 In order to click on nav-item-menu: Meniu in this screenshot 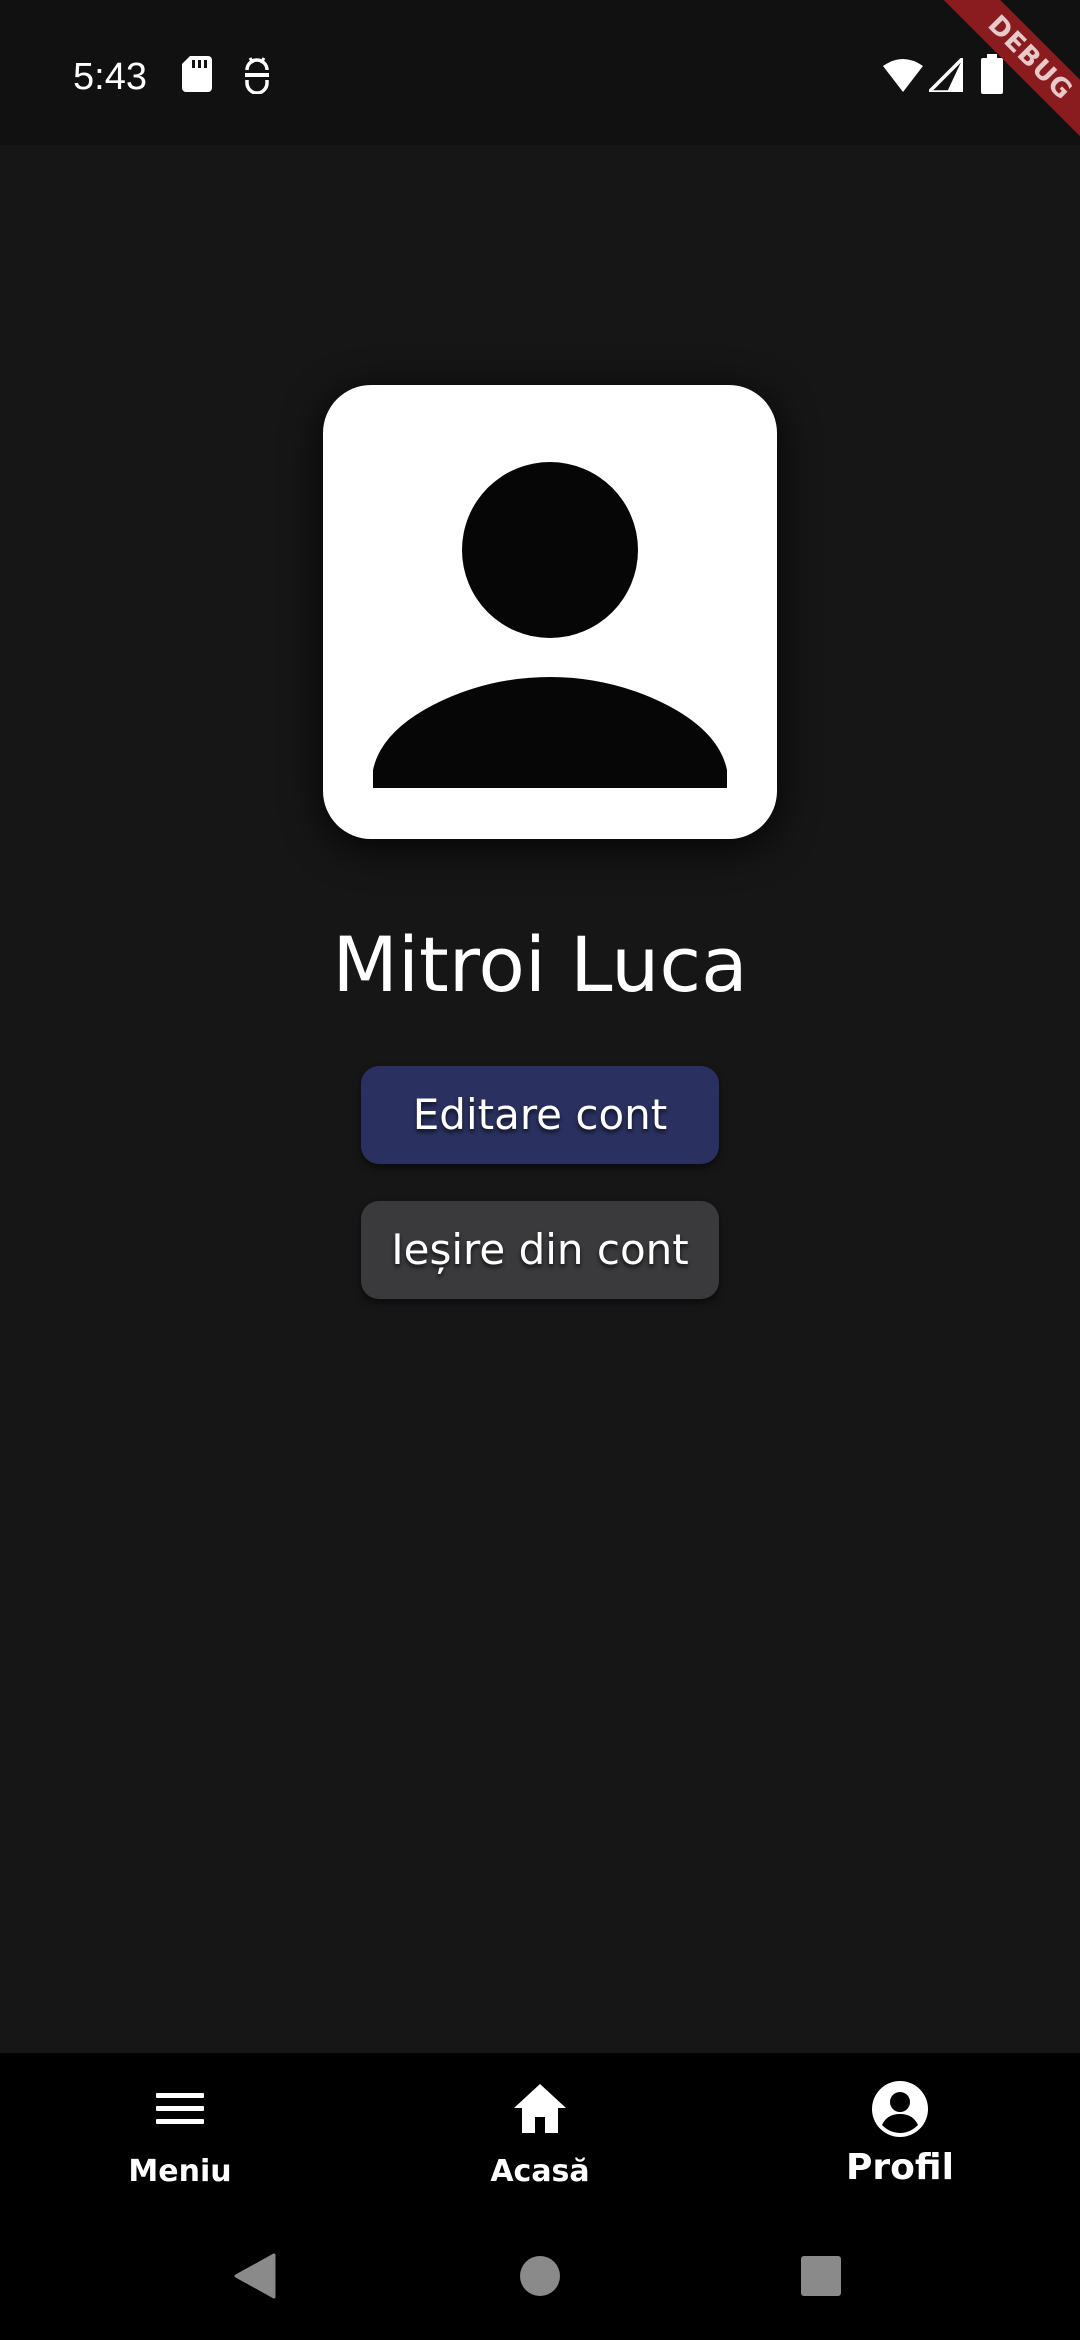, I will do `click(180, 2148)`.